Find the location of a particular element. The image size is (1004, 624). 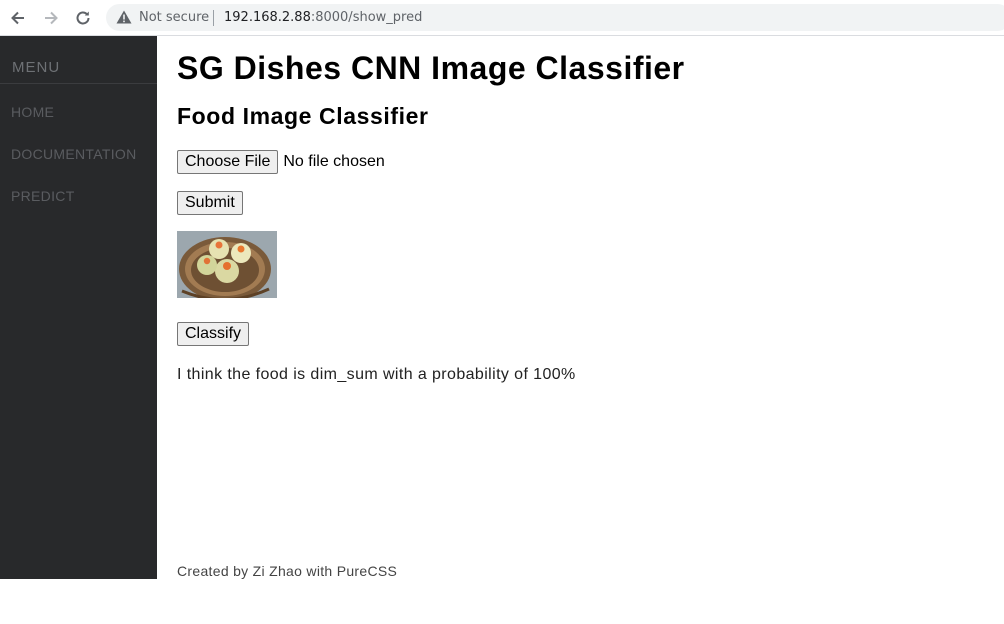

reload-button is located at coordinates (83, 18).